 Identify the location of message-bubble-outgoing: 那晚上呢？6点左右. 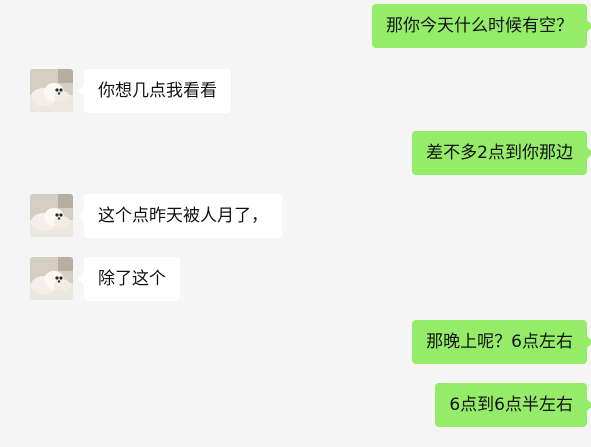
(501, 342).